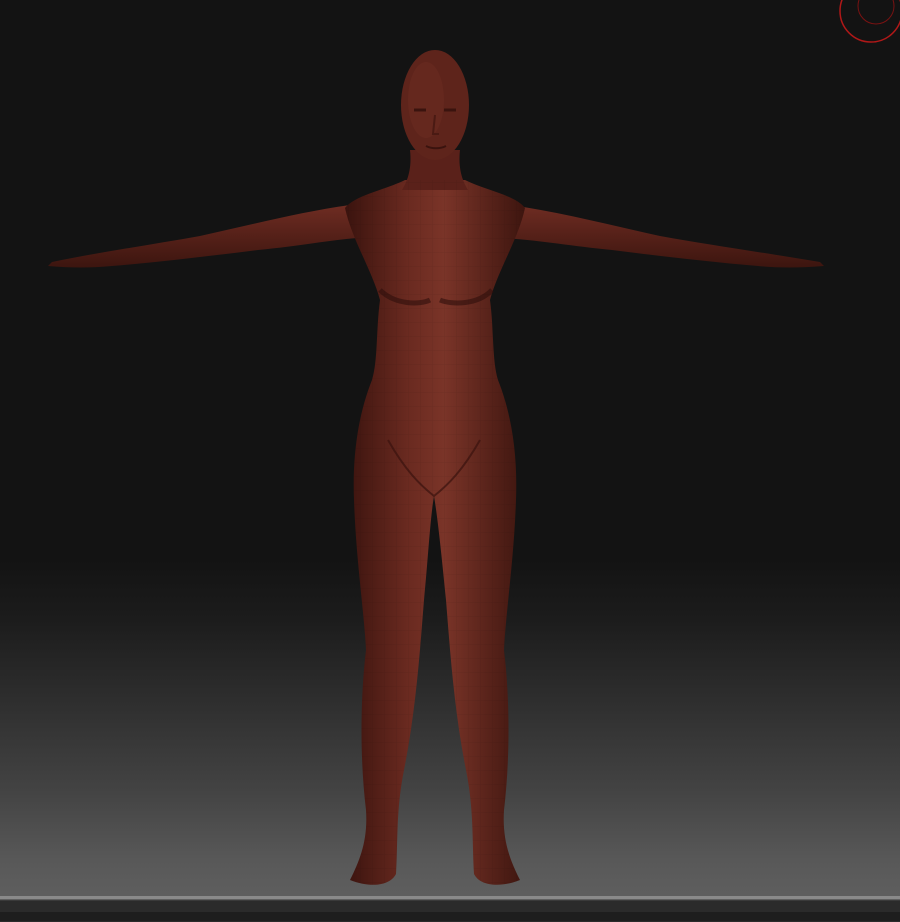  Describe the element at coordinates (868, 23) in the screenshot. I see `navigation-gyro-icon` at that location.